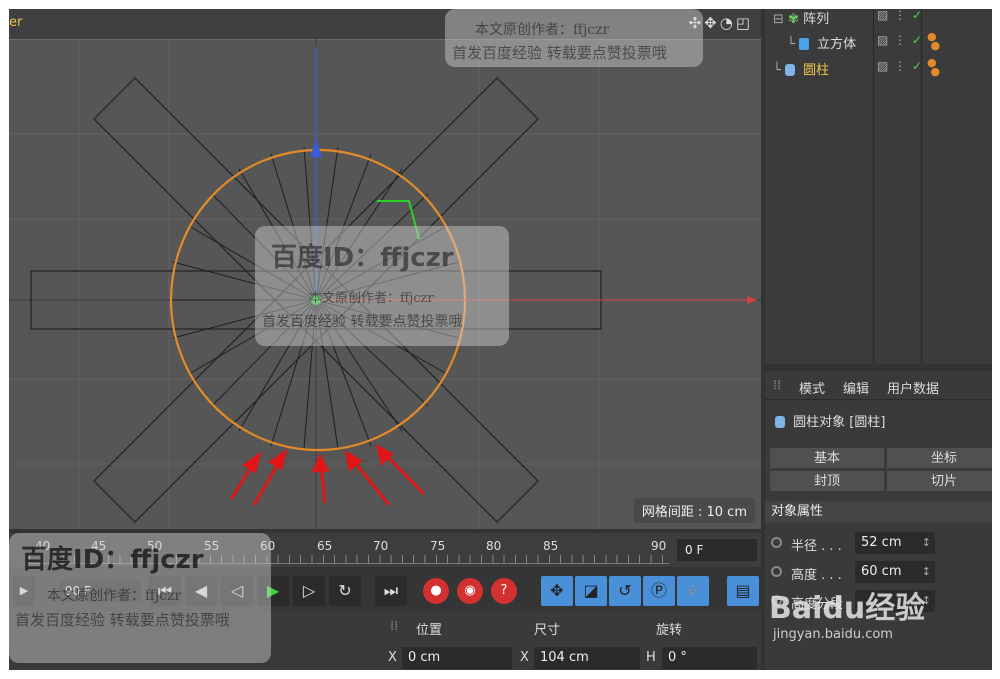  Describe the element at coordinates (122, 620) in the screenshot. I see `watermark-bottom-line2: 首发百度经验 转载要点赞投票哦` at that location.